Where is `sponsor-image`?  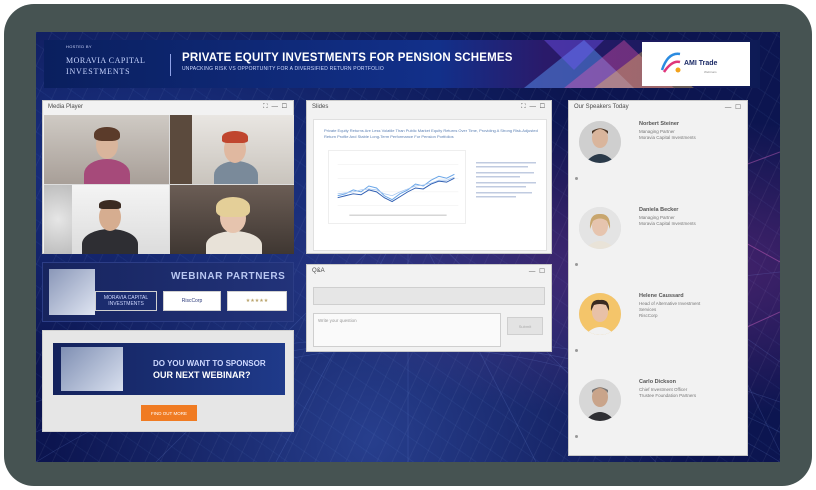
sponsor-image is located at coordinates (92, 369).